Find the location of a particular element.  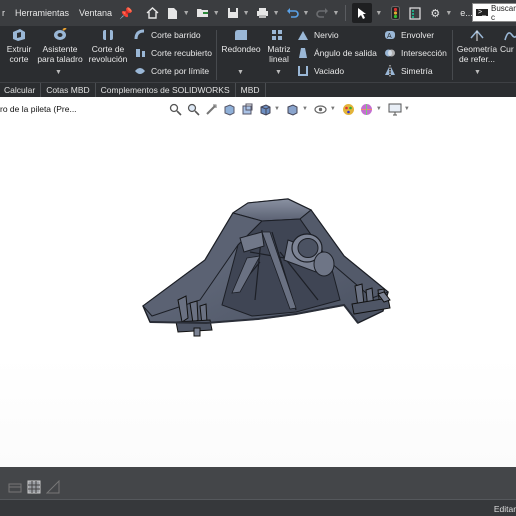

rib-button: Nervio is located at coordinates (318, 35).